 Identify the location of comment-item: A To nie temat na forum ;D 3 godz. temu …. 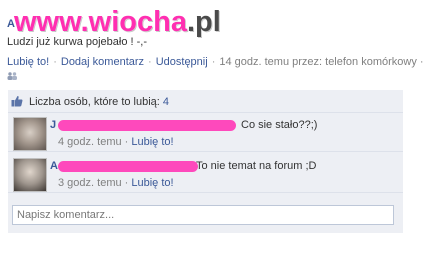
(205, 173).